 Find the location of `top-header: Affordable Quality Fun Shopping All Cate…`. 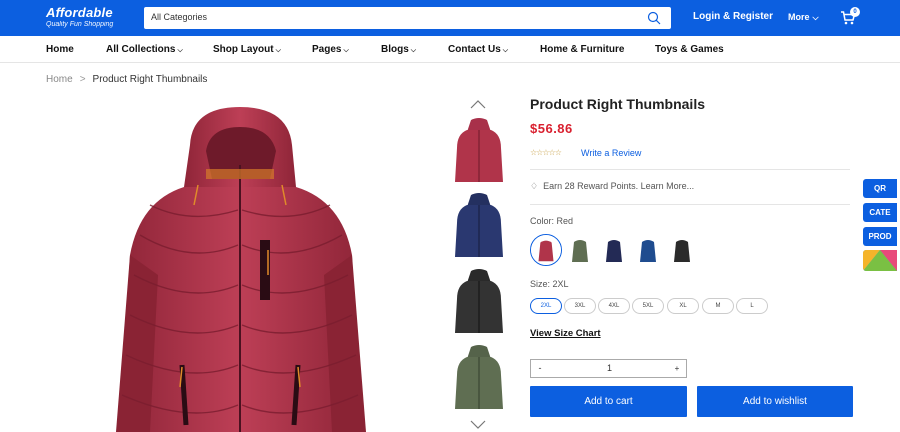

top-header: Affordable Quality Fun Shopping All Cate… is located at coordinates (450, 18).